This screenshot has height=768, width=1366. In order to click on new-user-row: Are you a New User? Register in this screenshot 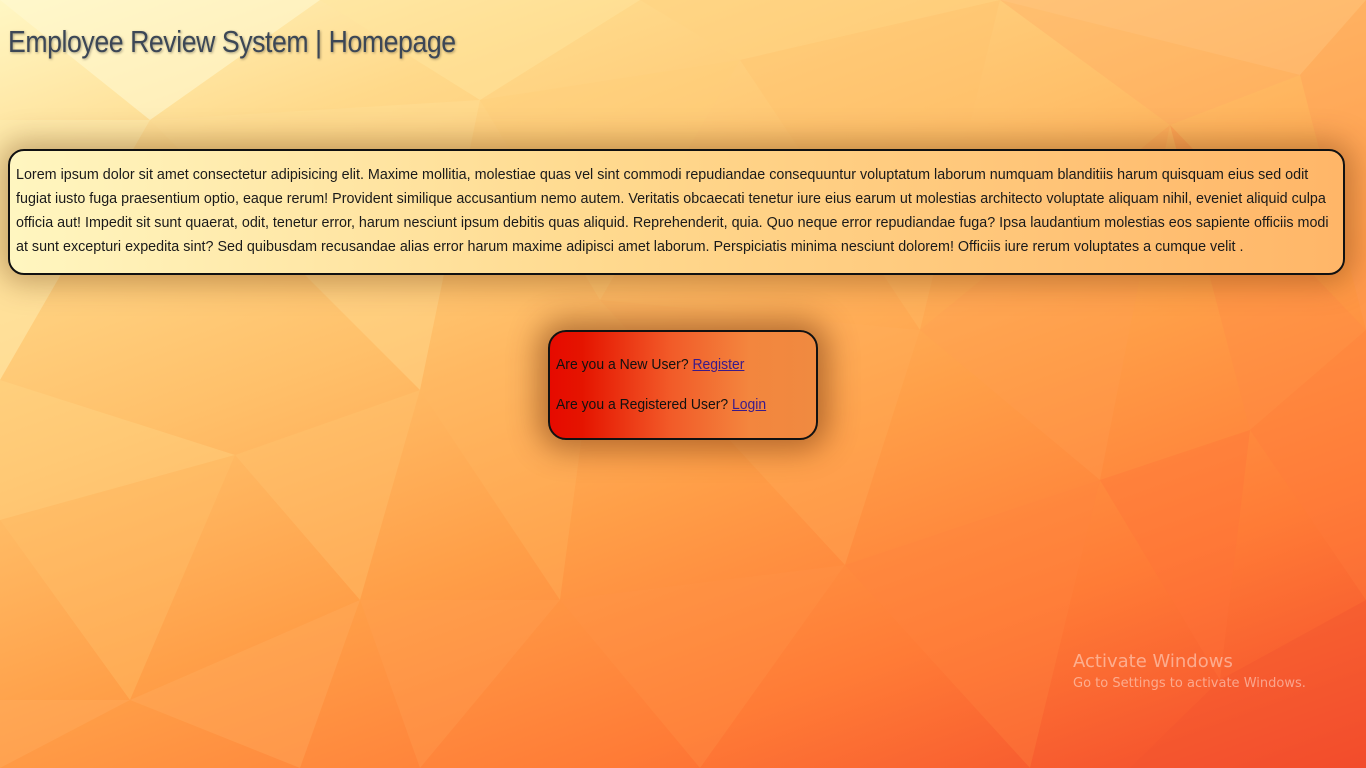, I will do `click(650, 364)`.